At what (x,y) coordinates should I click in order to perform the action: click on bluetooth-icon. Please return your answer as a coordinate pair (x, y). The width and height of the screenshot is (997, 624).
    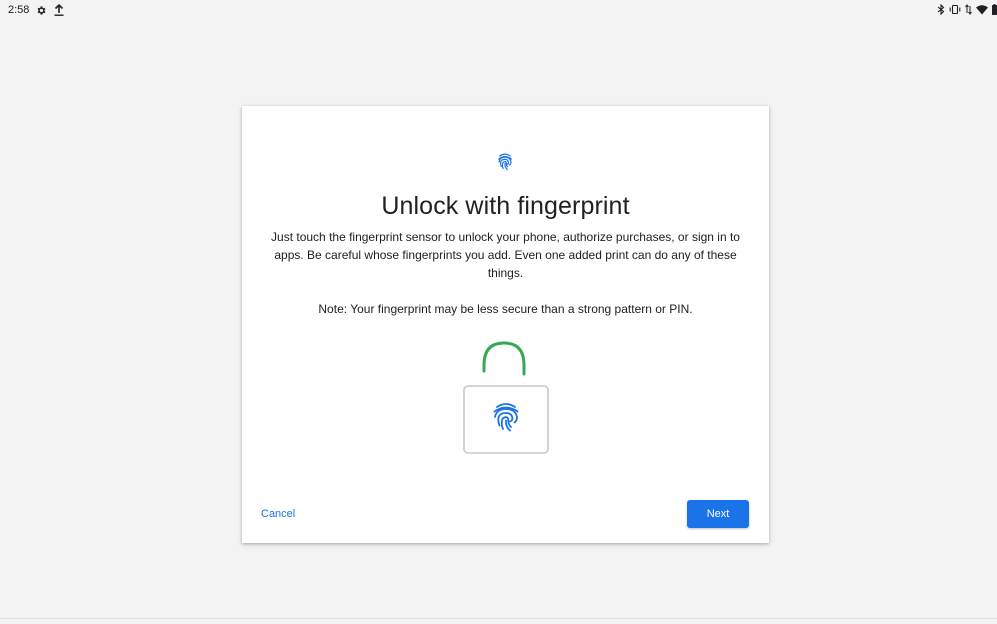
    Looking at the image, I should click on (941, 9).